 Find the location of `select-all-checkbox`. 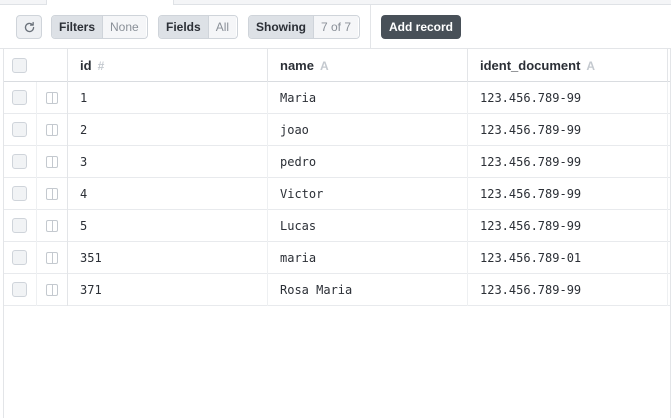

select-all-checkbox is located at coordinates (19, 65).